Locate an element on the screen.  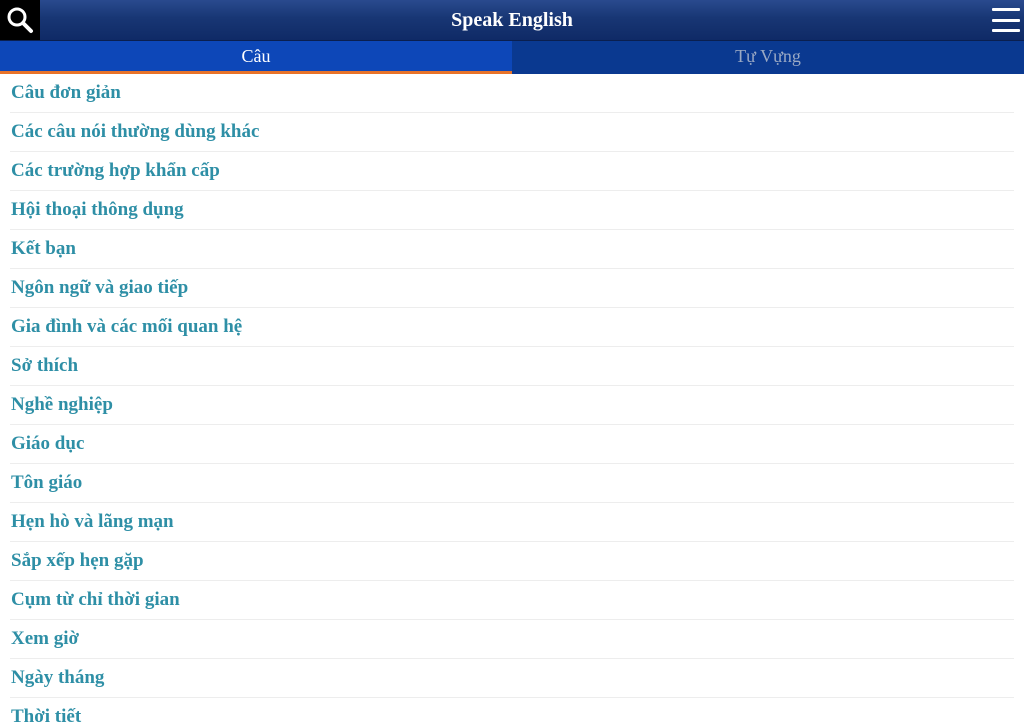
list-item: Gia đình và các mối quan hệ is located at coordinates (512, 327).